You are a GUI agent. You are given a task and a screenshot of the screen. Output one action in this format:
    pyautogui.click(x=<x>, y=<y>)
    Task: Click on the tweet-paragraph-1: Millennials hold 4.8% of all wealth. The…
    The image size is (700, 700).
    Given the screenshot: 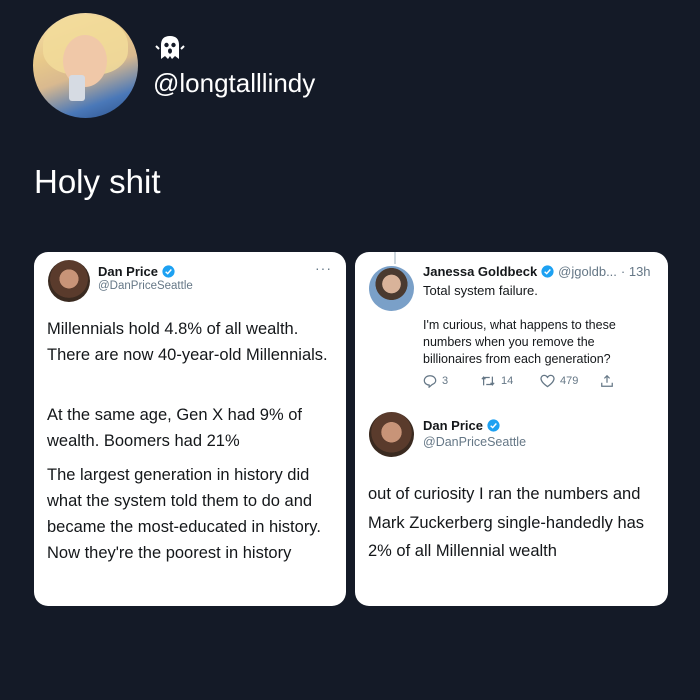 What is the action you would take?
    pyautogui.click(x=187, y=342)
    